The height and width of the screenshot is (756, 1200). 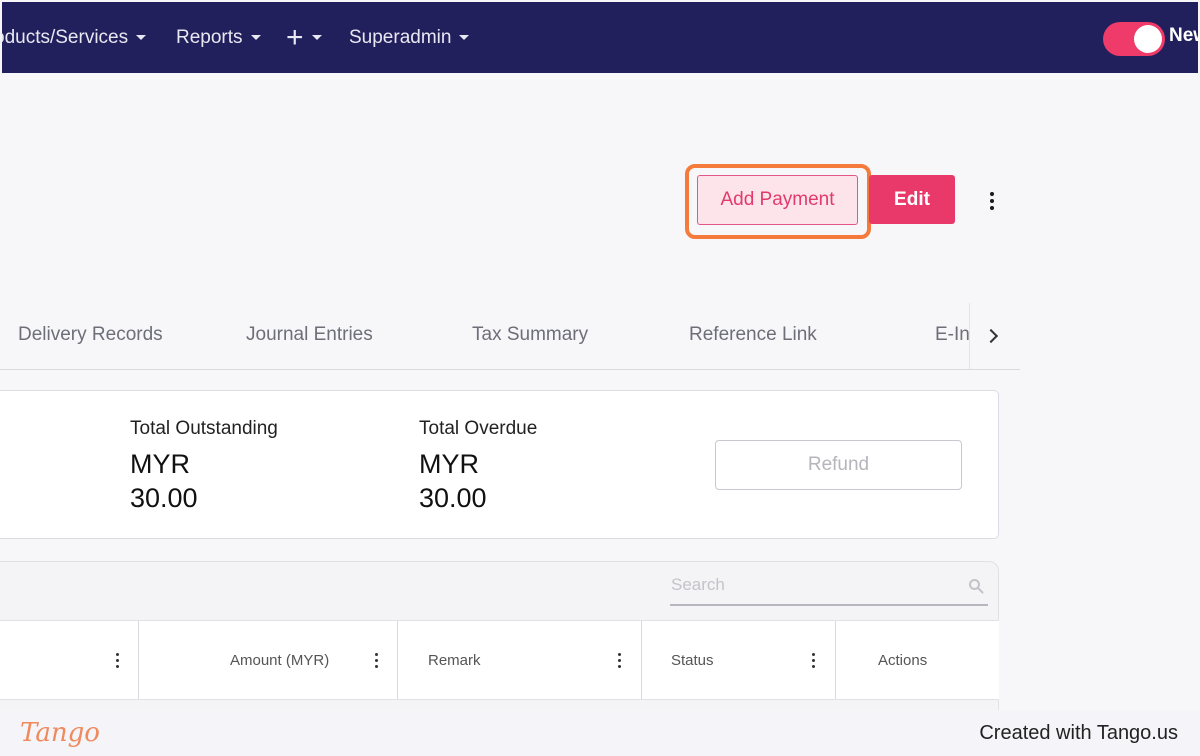 I want to click on tab-tax-summary: Tax Summary, so click(x=530, y=334).